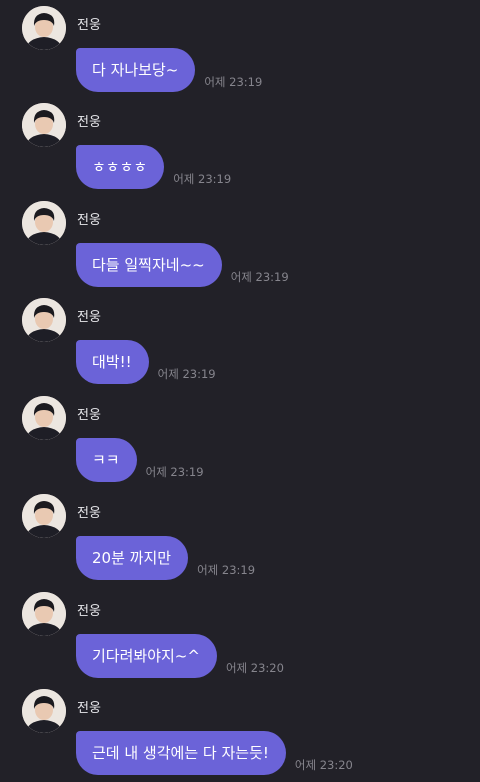 Image resolution: width=480 pixels, height=782 pixels. I want to click on message-bubble: 20분 까지만, so click(132, 558).